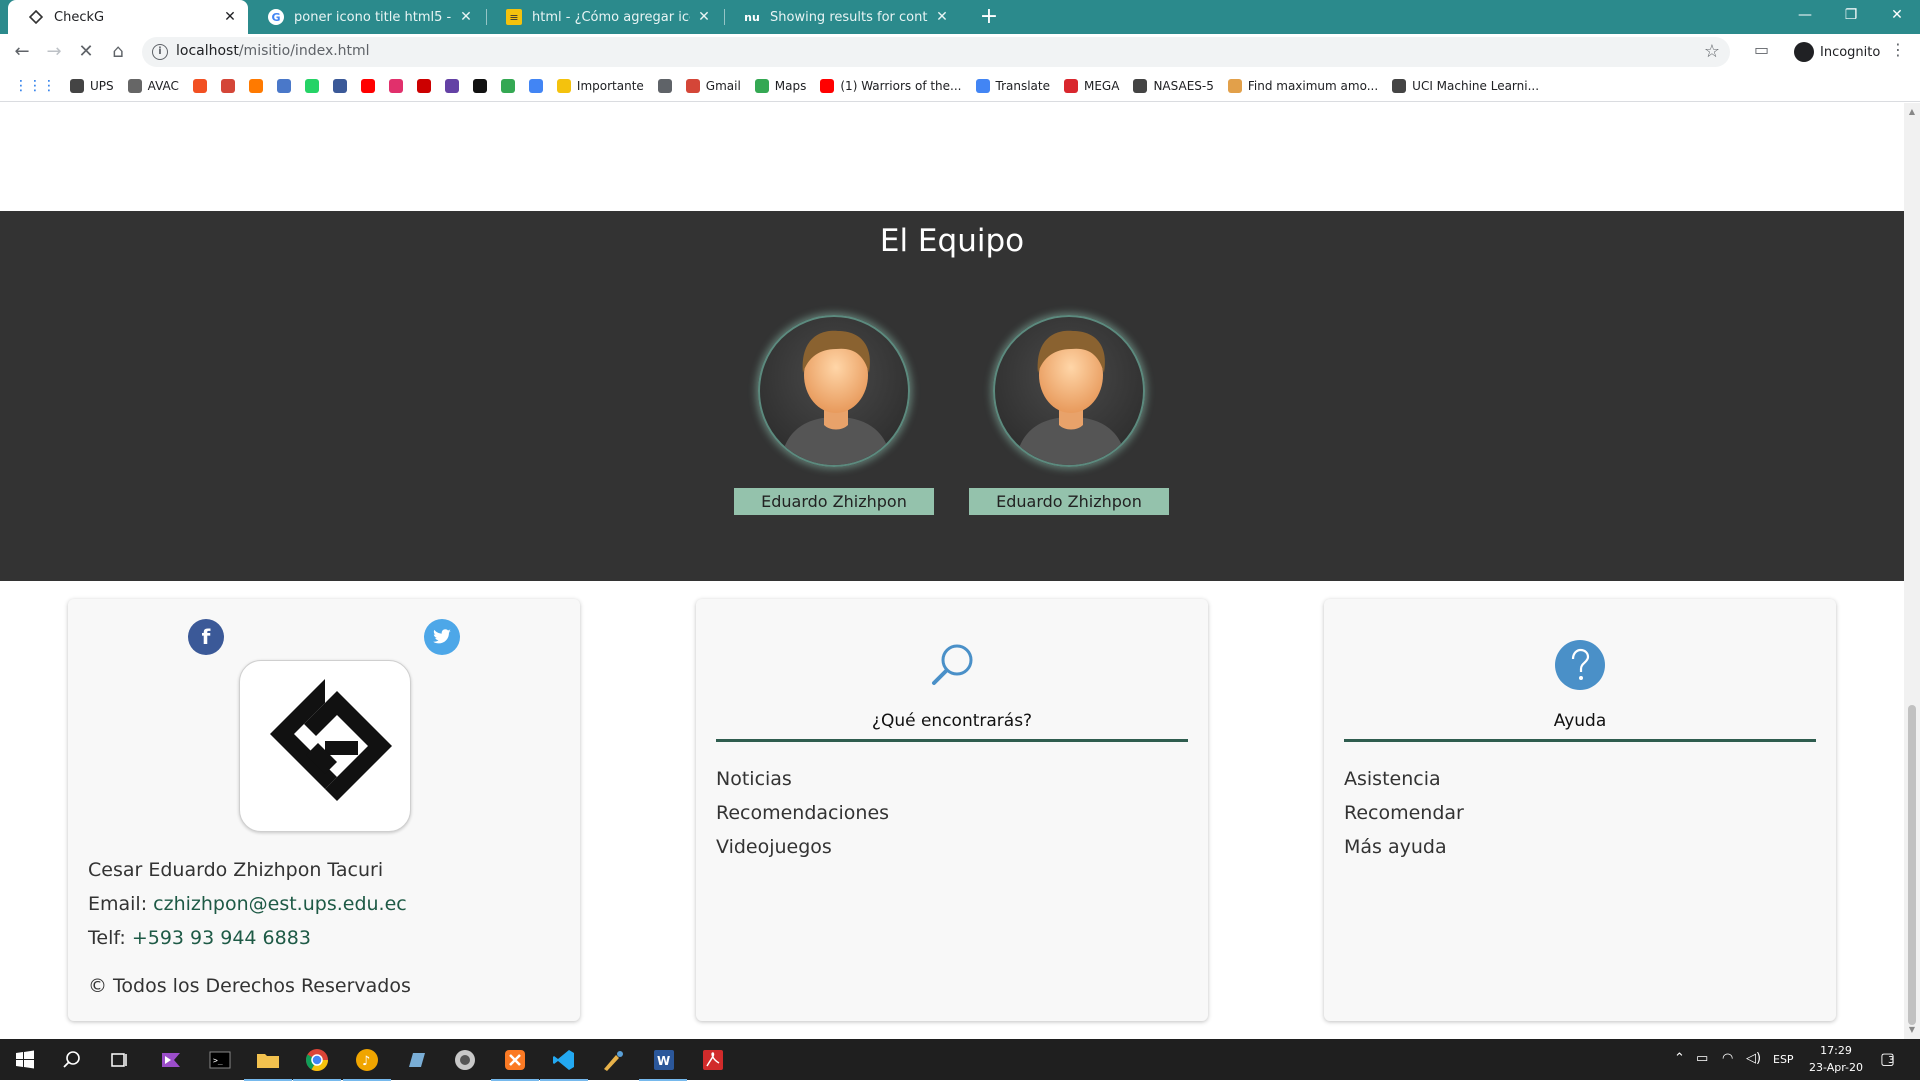  I want to click on chrome-icon, so click(317, 1063).